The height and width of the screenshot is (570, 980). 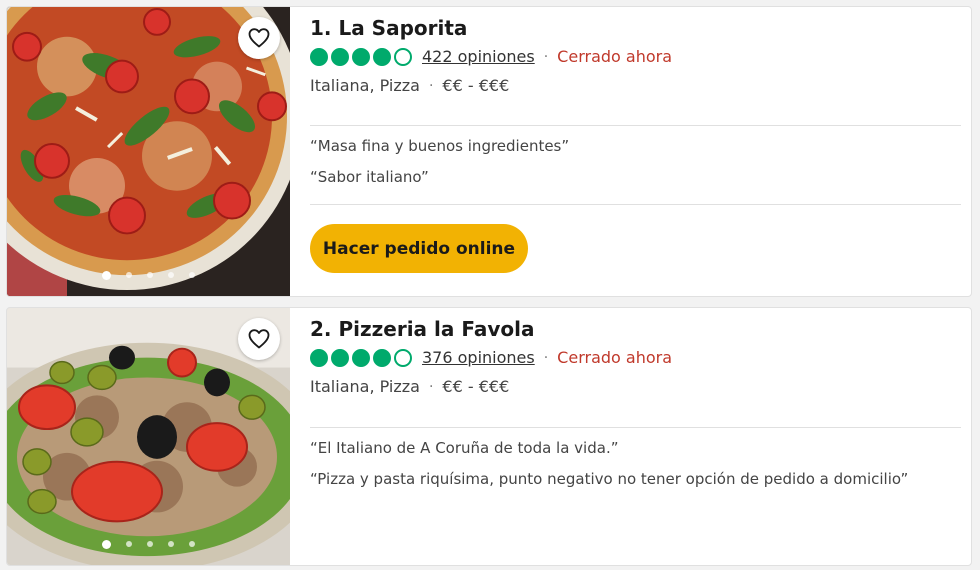 I want to click on rating-row: 376 opiniones · Cerrado ahora, so click(x=491, y=357).